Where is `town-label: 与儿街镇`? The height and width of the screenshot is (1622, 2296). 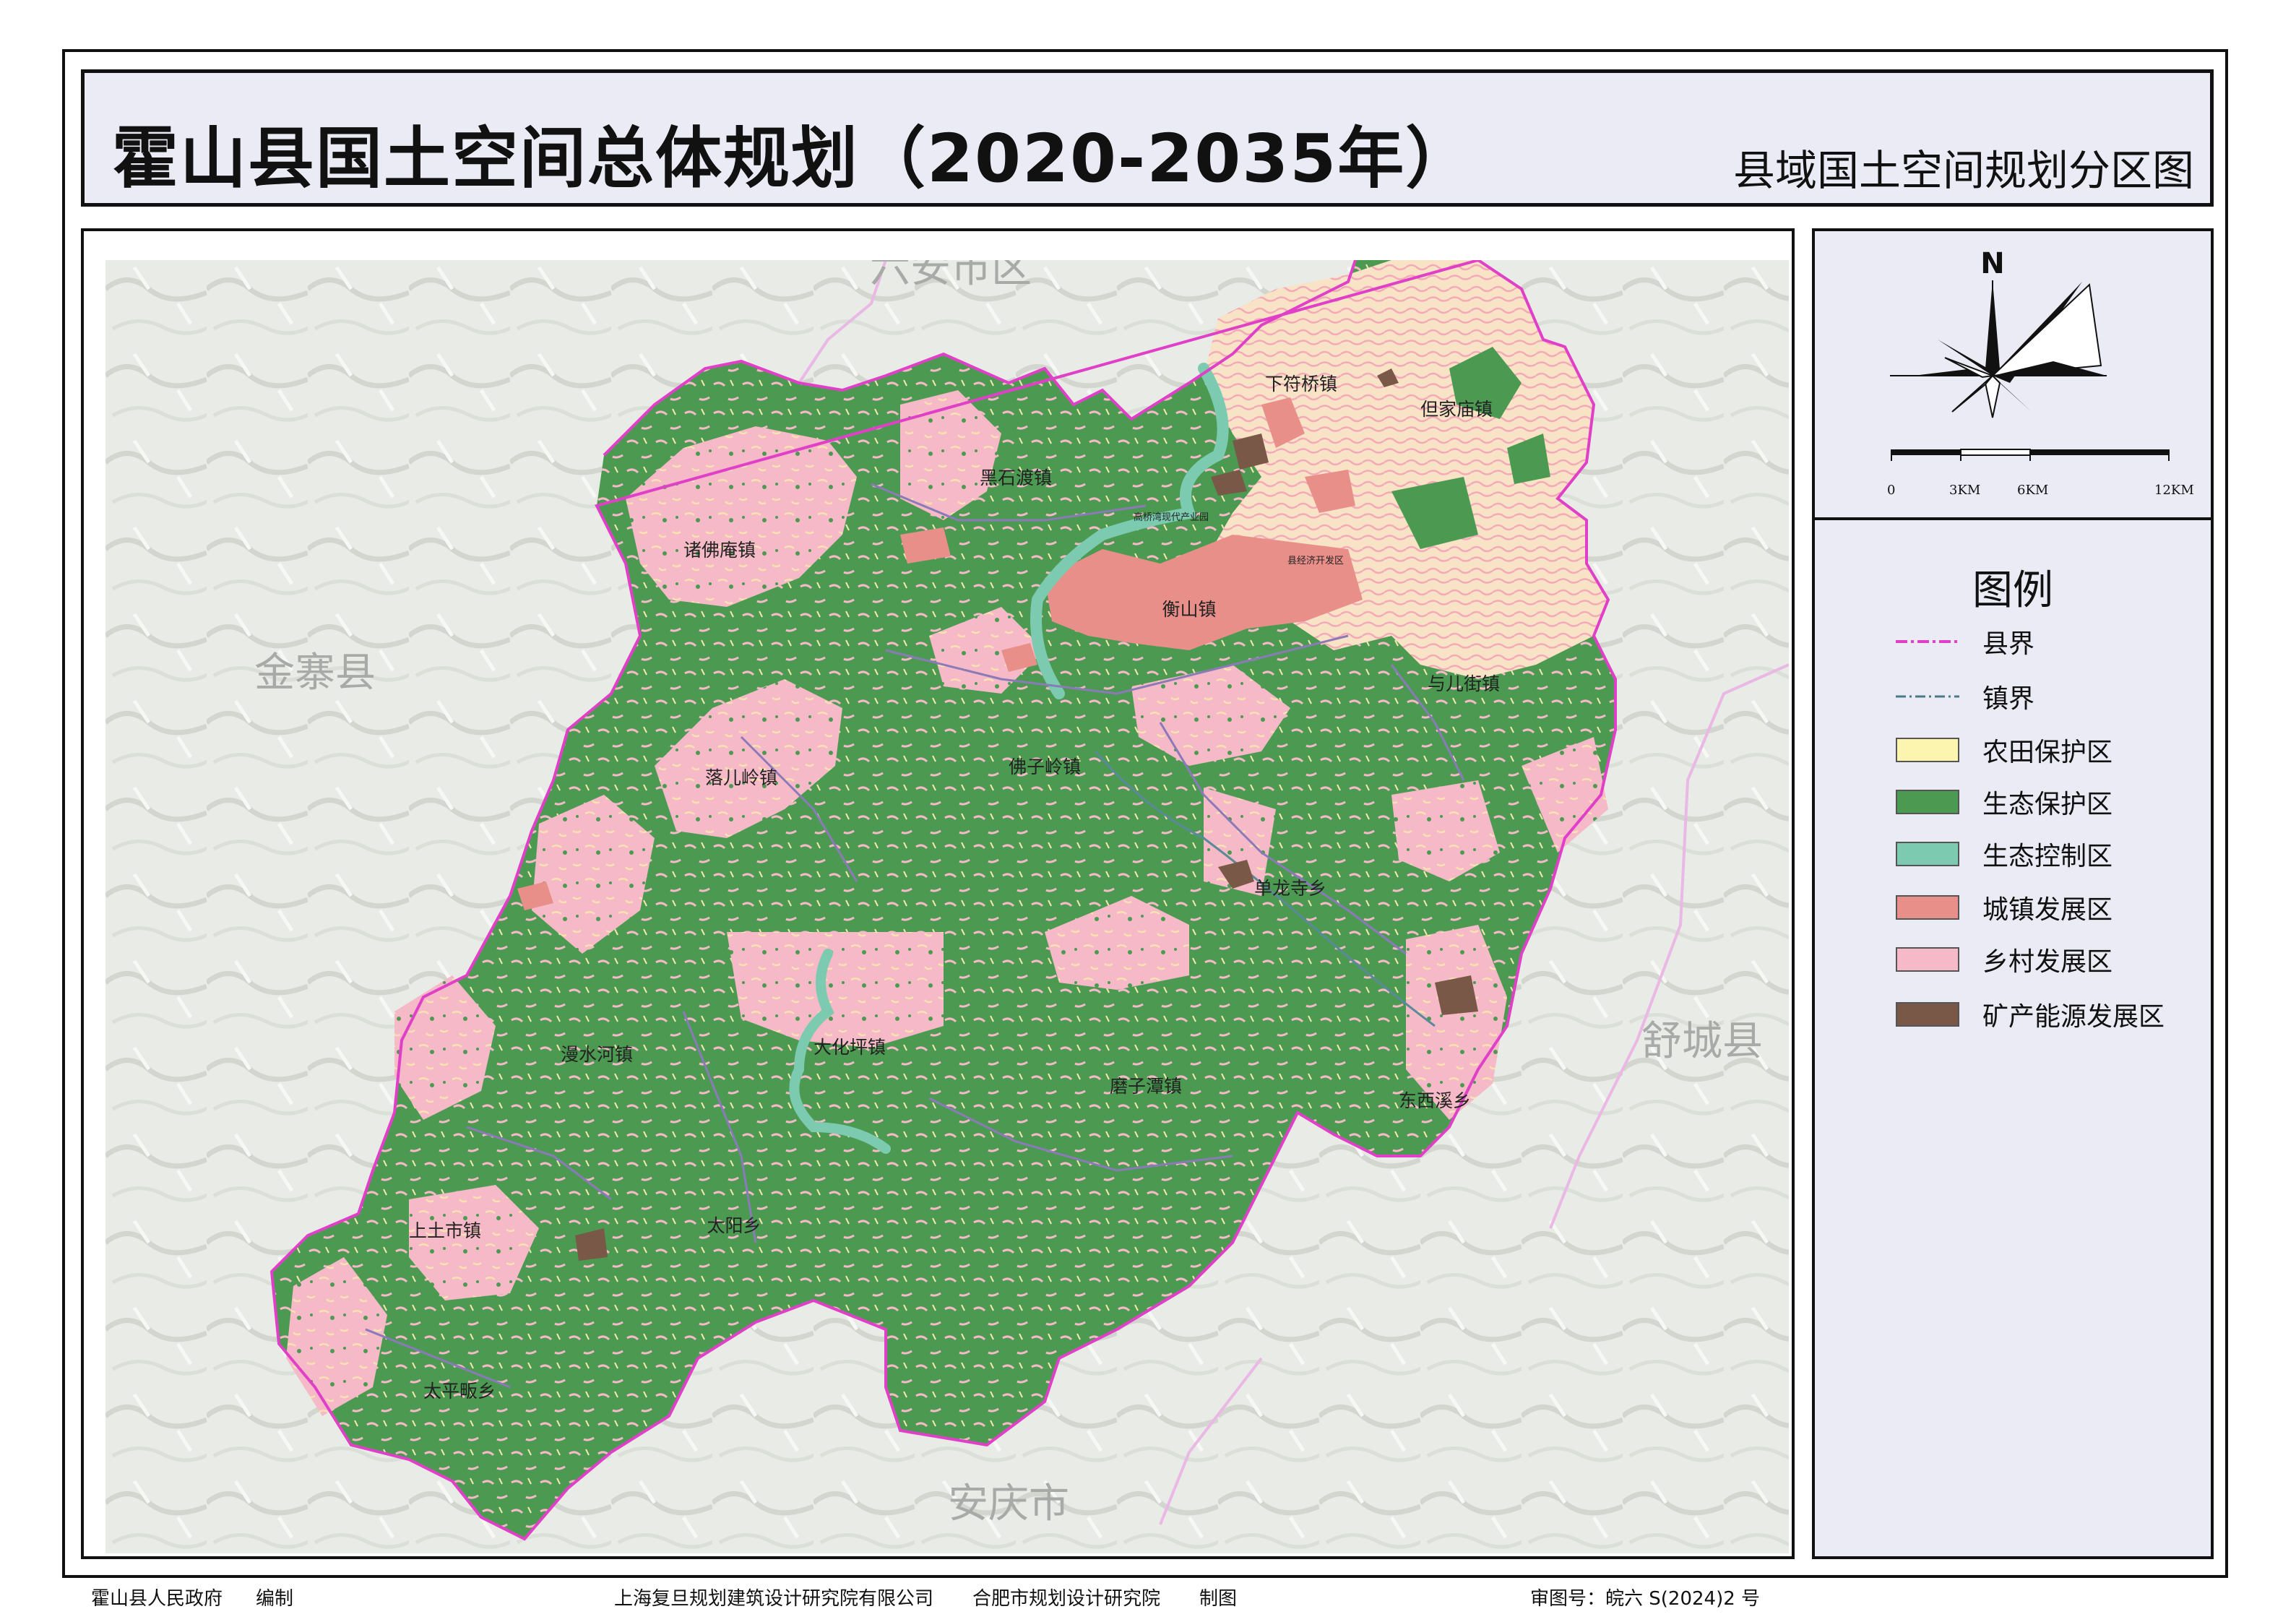
town-label: 与儿街镇 is located at coordinates (1464, 683).